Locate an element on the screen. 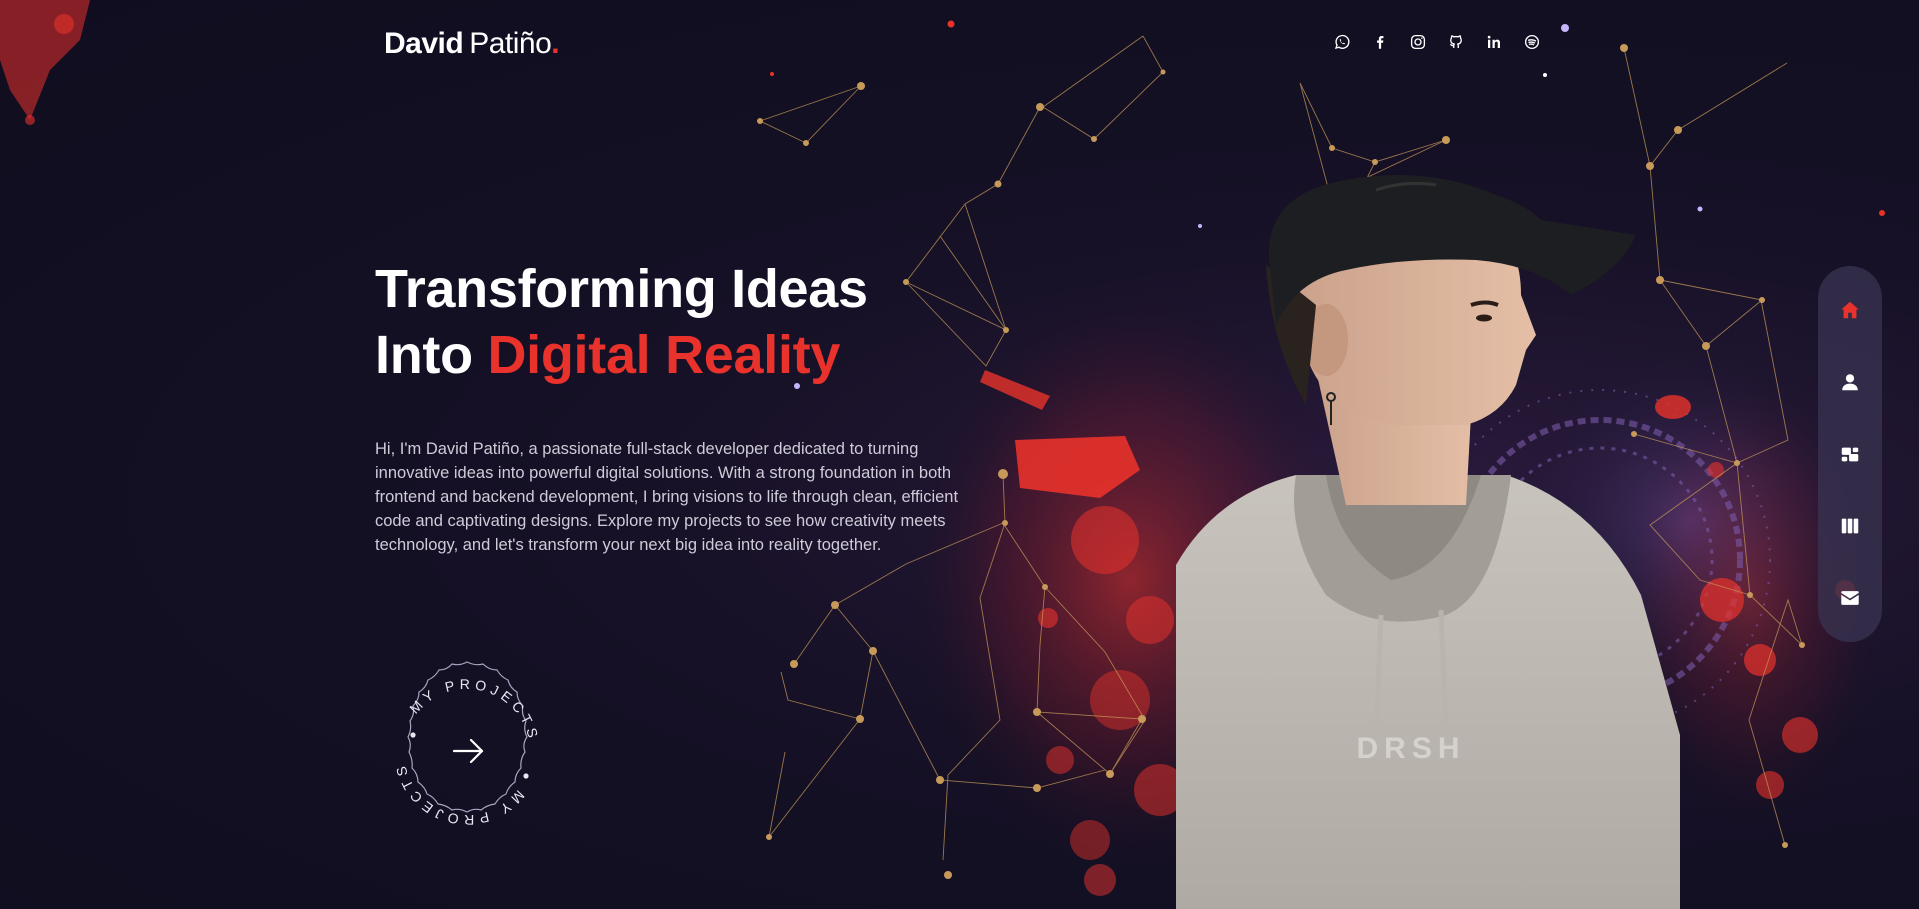 The height and width of the screenshot is (909, 1919). facebook-icon is located at coordinates (1380, 42).